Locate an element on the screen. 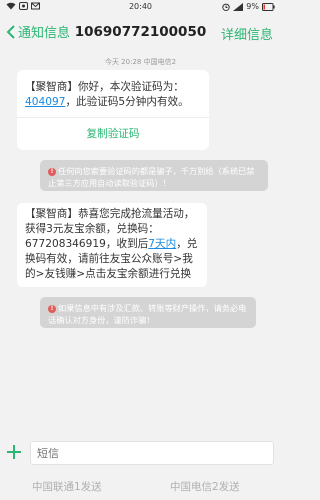 This screenshot has height=500, width=320. alarm-icon is located at coordinates (226, 7).